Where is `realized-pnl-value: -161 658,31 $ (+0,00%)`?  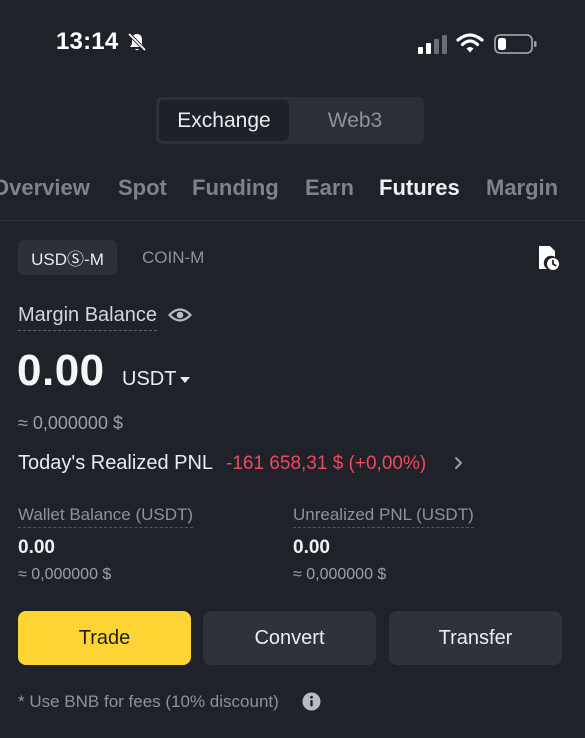 realized-pnl-value: -161 658,31 $ (+0,00%) is located at coordinates (326, 464).